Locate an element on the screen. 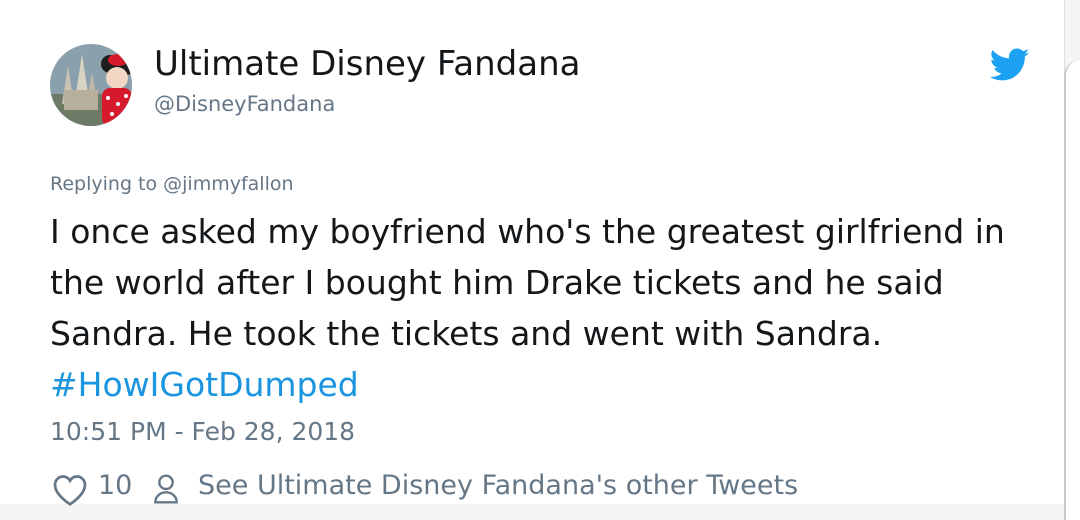  person-icon is located at coordinates (166, 489).